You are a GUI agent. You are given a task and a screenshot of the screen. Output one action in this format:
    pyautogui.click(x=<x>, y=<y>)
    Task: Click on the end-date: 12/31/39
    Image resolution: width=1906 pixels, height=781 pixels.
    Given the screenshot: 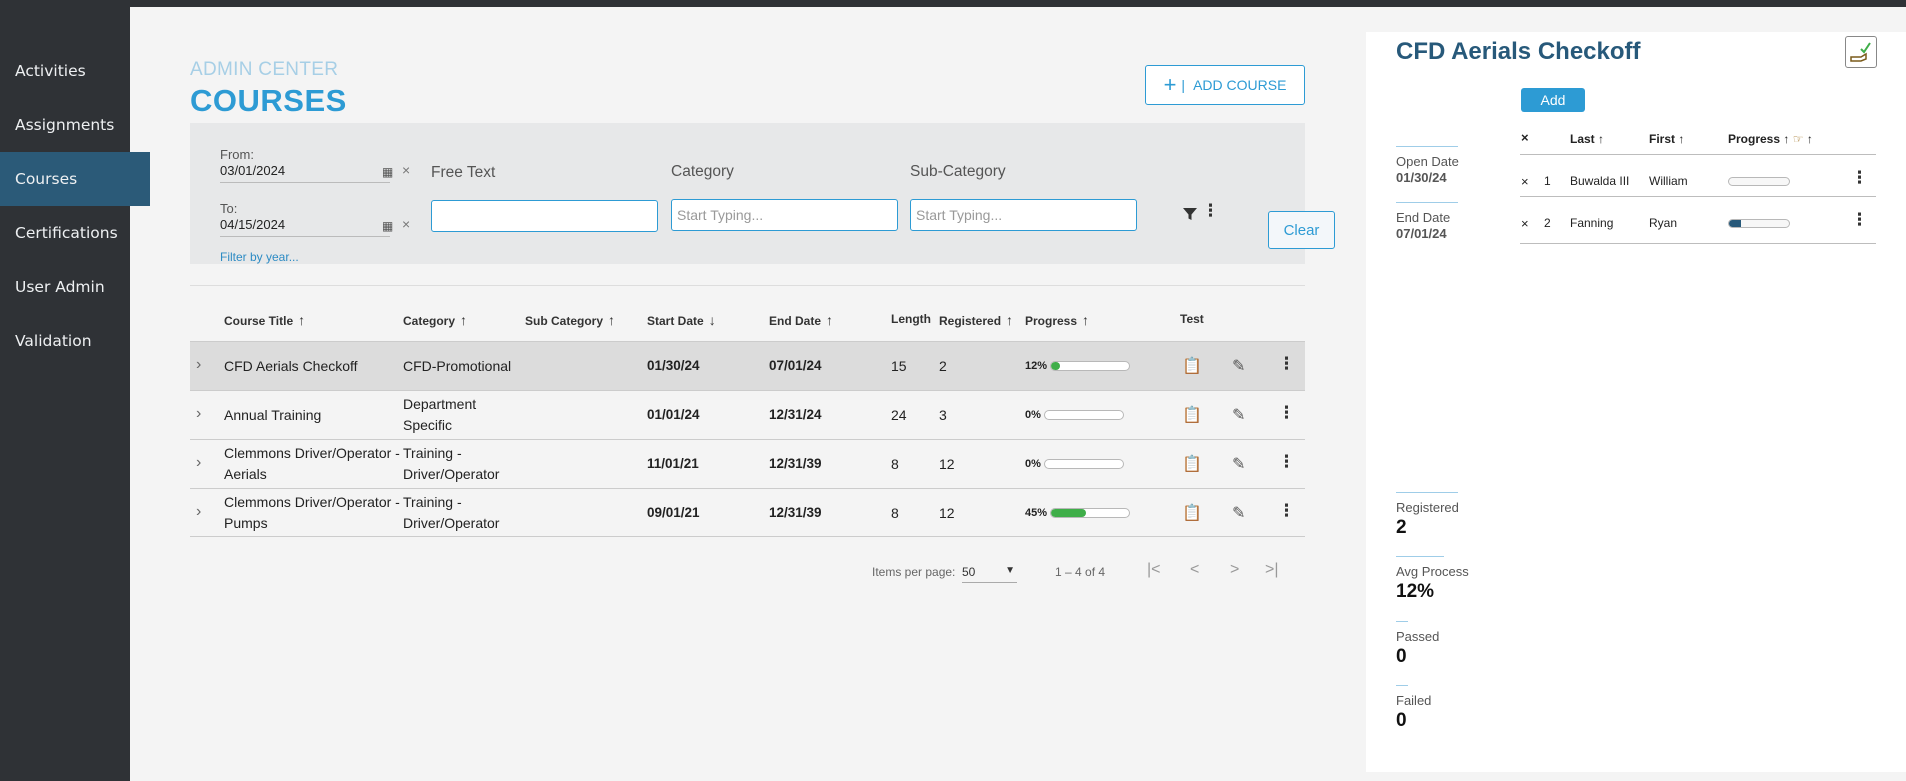 What is the action you would take?
    pyautogui.click(x=795, y=463)
    